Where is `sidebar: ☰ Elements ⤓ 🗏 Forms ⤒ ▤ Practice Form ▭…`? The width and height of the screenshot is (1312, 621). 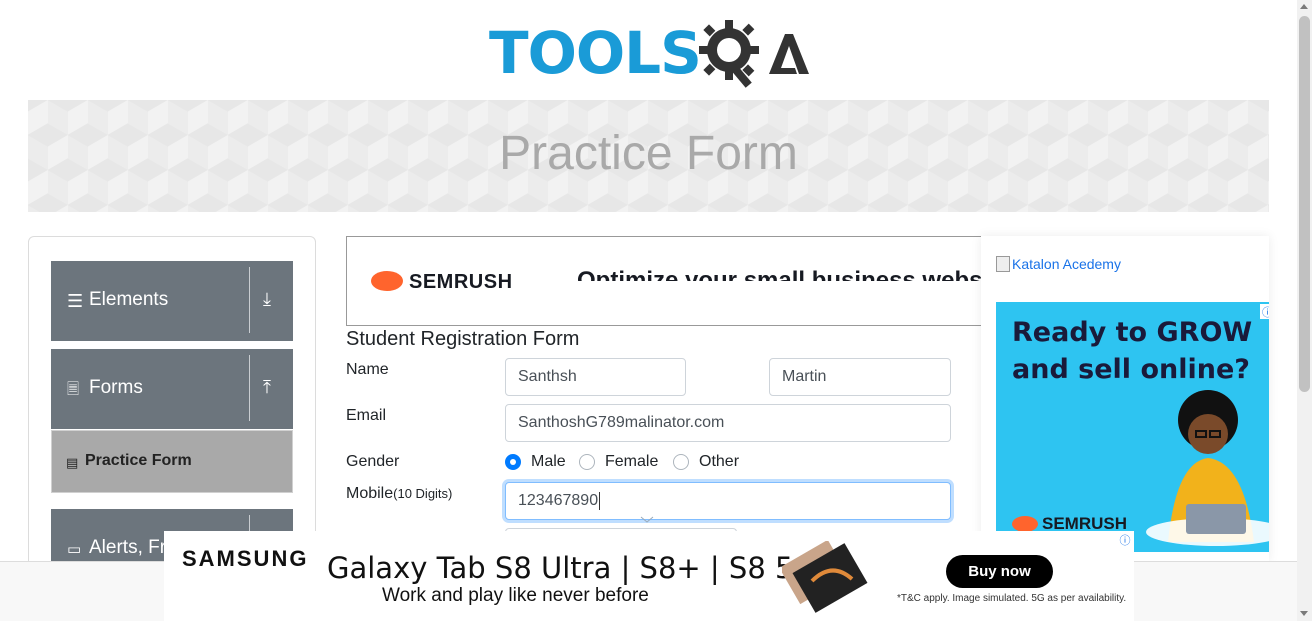
sidebar: ☰ Elements ⤓ 🗏 Forms ⤒ ▤ Practice Form ▭… is located at coordinates (172, 406).